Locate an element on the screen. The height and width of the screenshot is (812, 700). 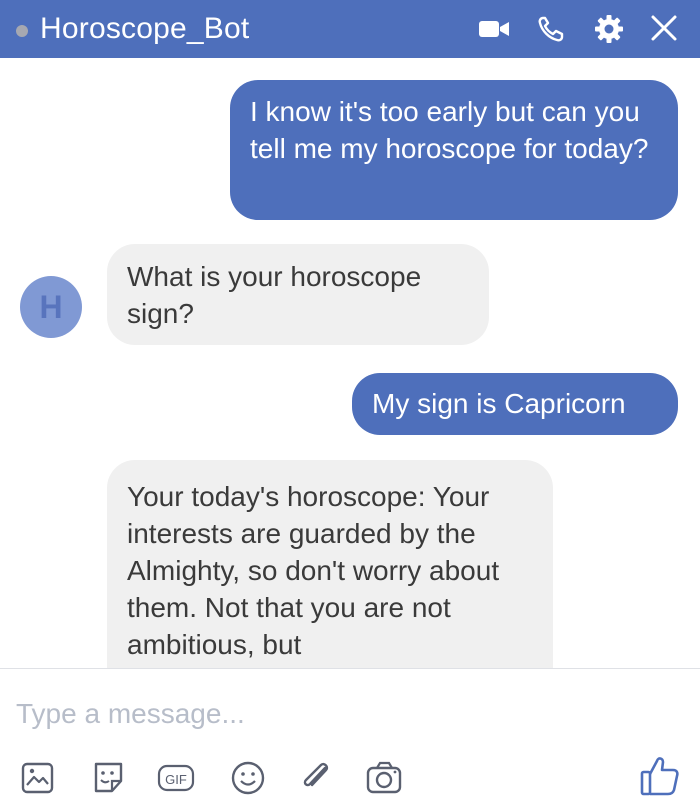
bot-message: What is your horoscope sign? is located at coordinates (298, 294).